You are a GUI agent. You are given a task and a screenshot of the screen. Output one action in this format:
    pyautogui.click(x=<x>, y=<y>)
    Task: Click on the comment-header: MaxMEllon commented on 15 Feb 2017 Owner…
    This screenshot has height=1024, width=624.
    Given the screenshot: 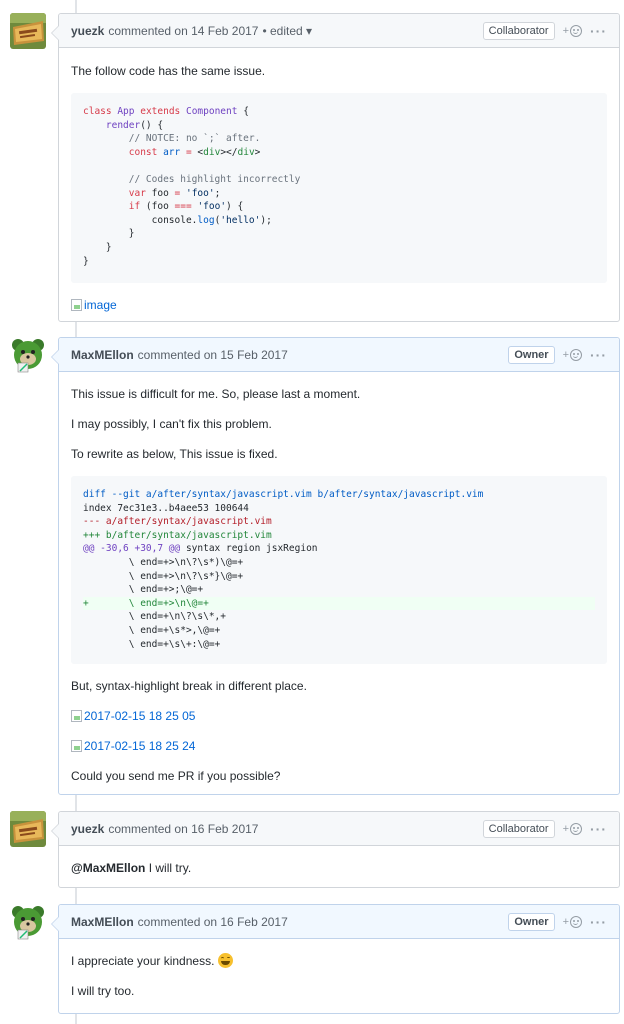 What is the action you would take?
    pyautogui.click(x=339, y=355)
    